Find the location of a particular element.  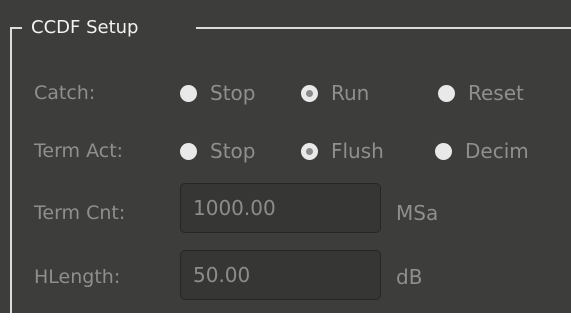

term-act-radio-decim: Decim is located at coordinates (482, 151).